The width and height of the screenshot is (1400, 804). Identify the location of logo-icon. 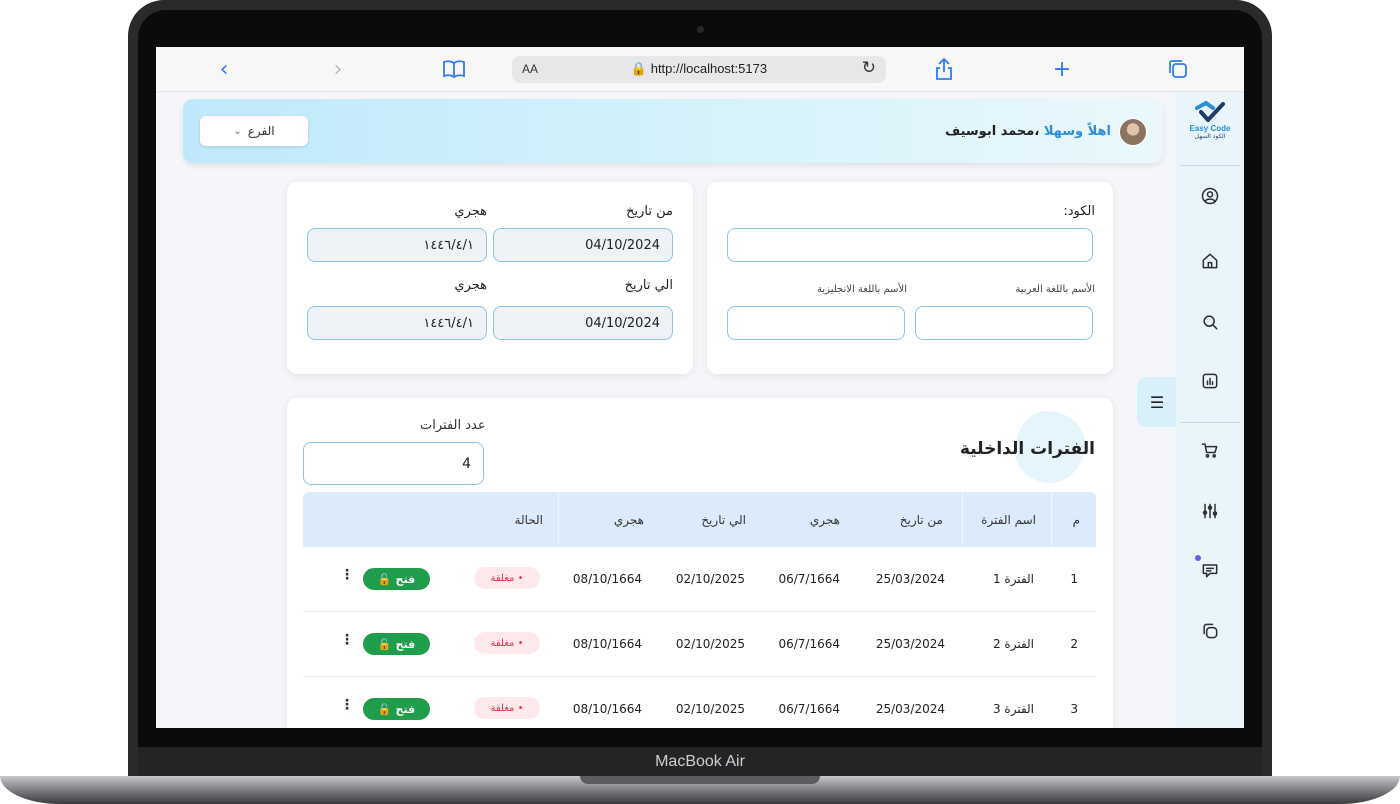
(1210, 111).